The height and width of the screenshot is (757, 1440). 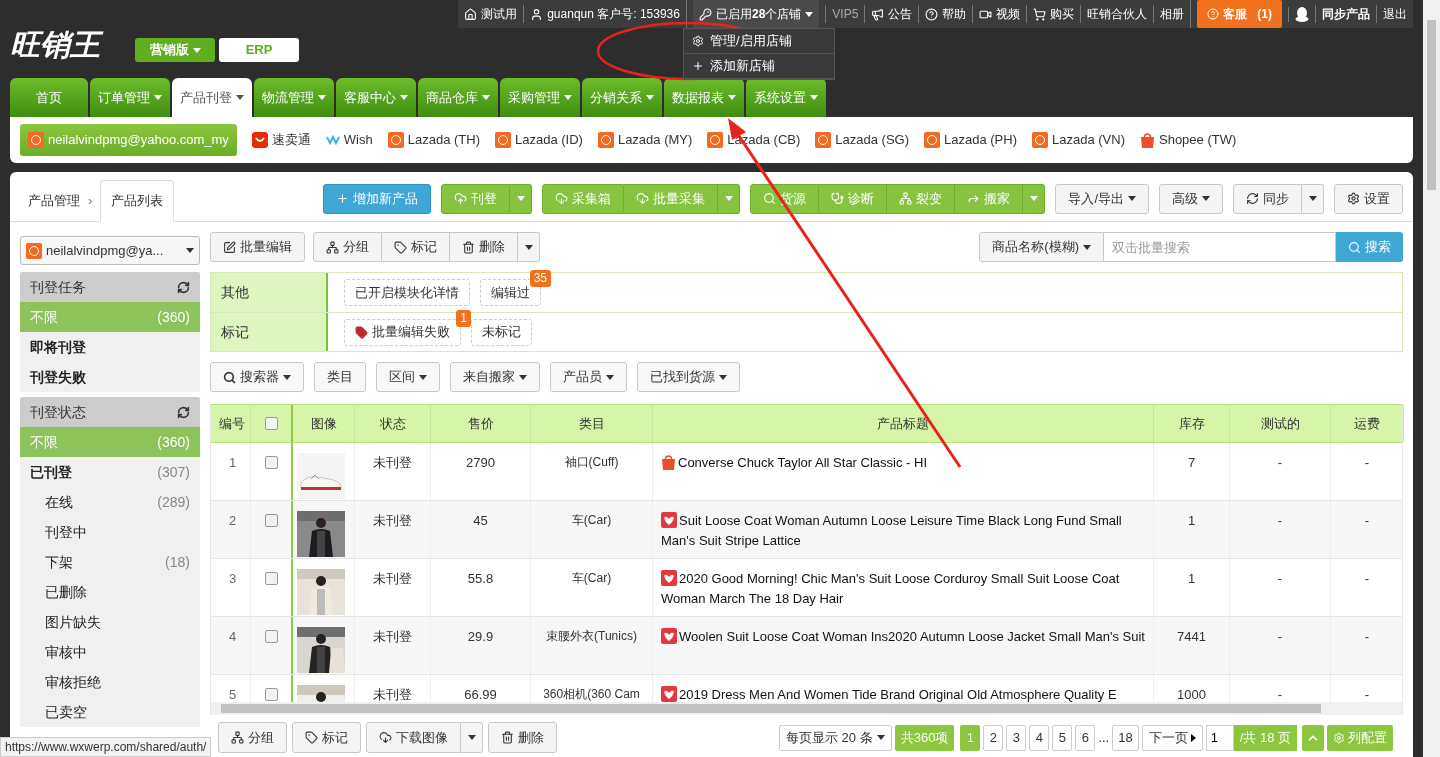 I want to click on page-button: 2, so click(x=993, y=737).